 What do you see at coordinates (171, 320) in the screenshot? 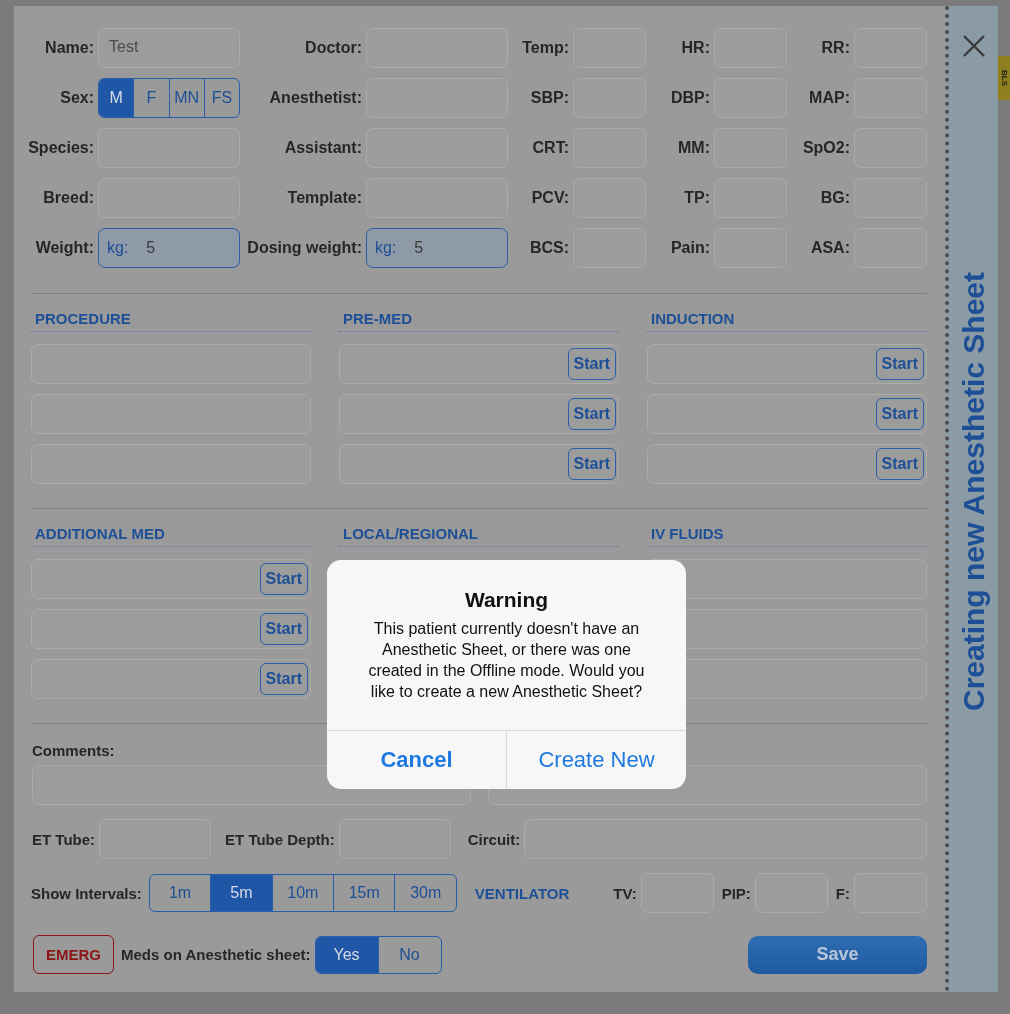
I see `section-heading: PROCEDURE` at bounding box center [171, 320].